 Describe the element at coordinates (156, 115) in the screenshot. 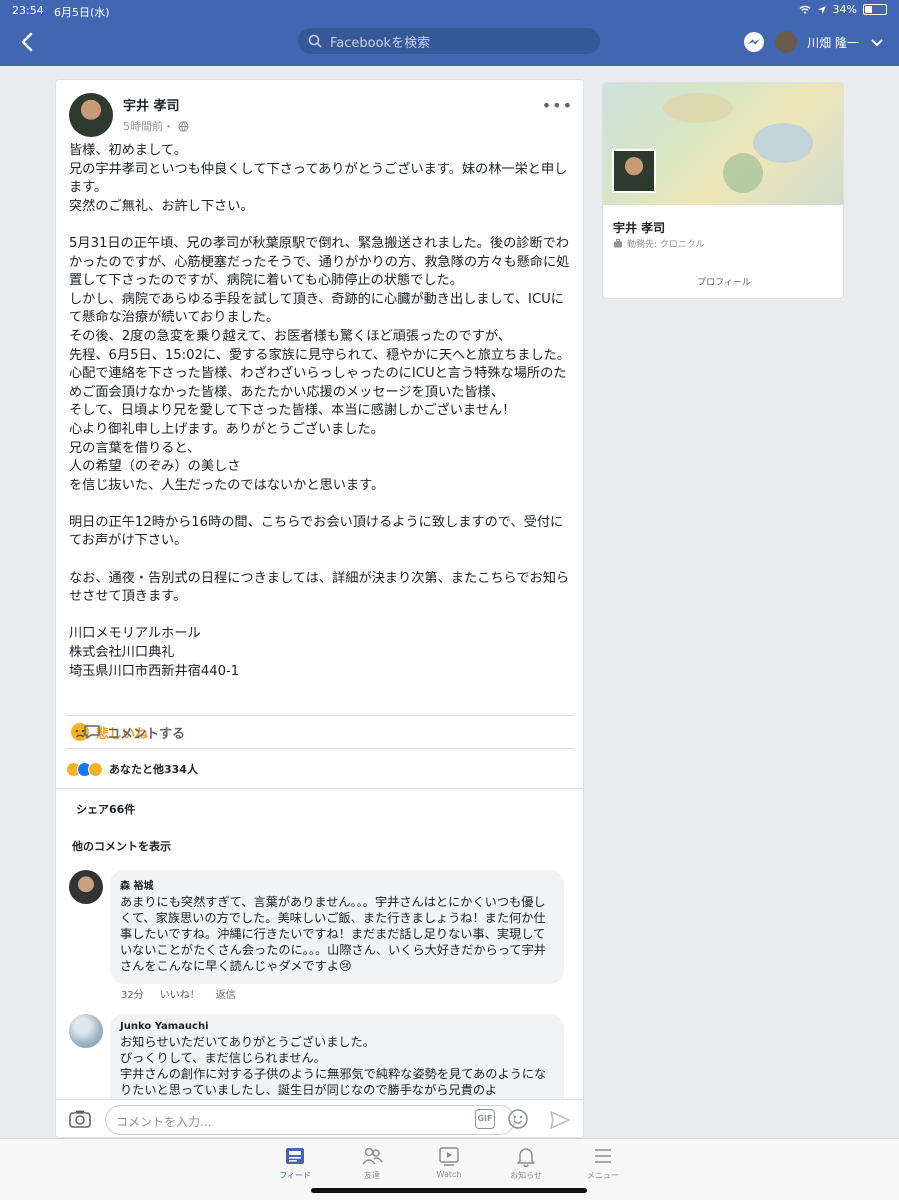

I see `author-info: 宇井 孝司 5時間前・` at that location.